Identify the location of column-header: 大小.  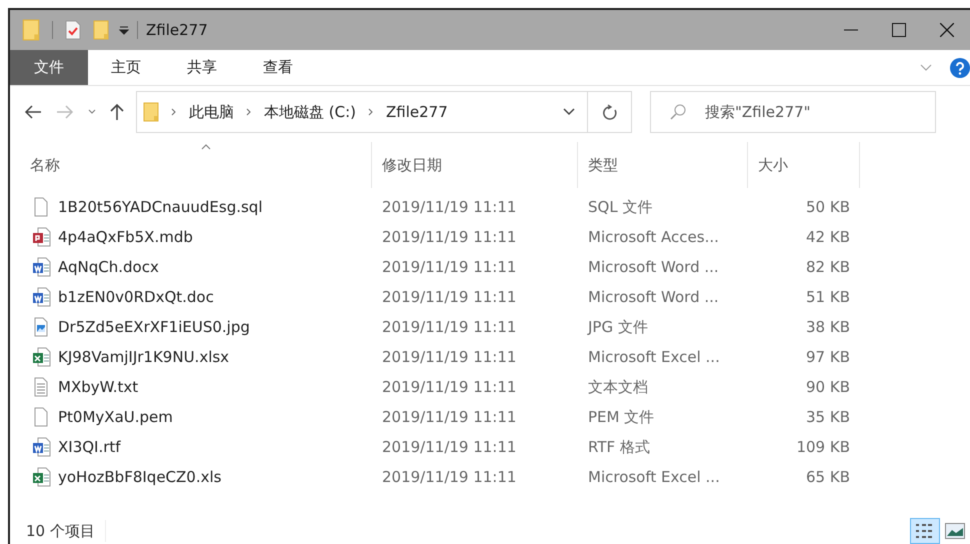
(804, 165).